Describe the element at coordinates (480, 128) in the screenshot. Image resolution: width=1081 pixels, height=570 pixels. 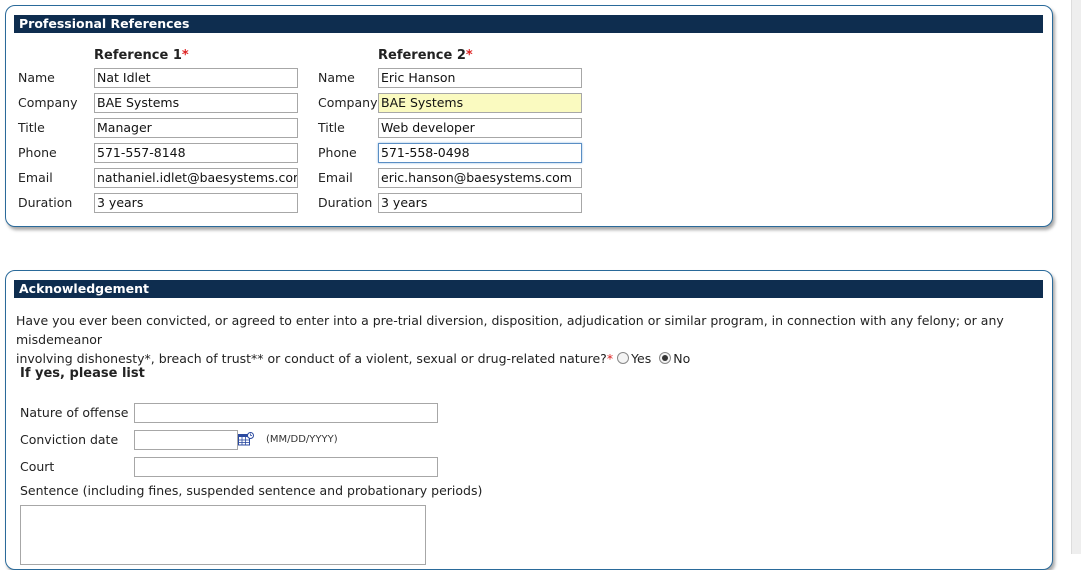
I see `ref2-title-input: Web developer` at that location.